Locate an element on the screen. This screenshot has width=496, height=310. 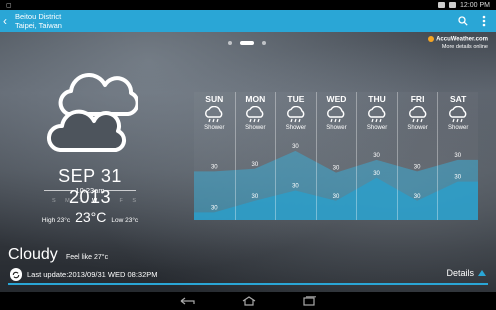
day-name: SAT is located at coordinates (458, 99).